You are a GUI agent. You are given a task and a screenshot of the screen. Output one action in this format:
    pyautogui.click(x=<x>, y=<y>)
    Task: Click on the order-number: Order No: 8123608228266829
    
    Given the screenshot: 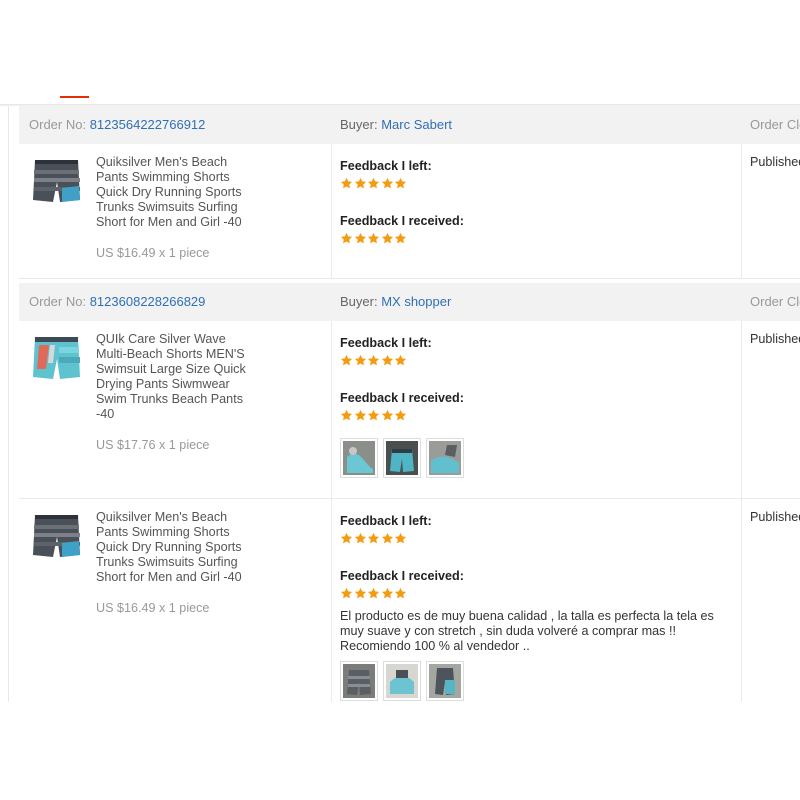 What is the action you would take?
    pyautogui.click(x=117, y=301)
    